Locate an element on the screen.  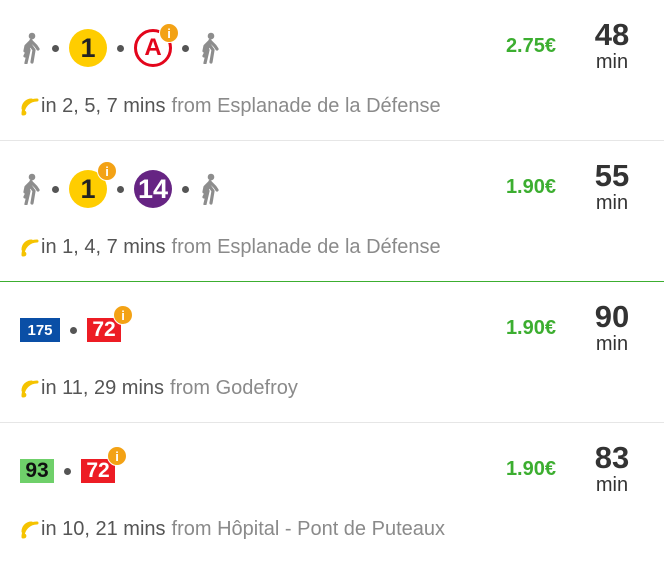
line-number: 93 is located at coordinates (37, 470).